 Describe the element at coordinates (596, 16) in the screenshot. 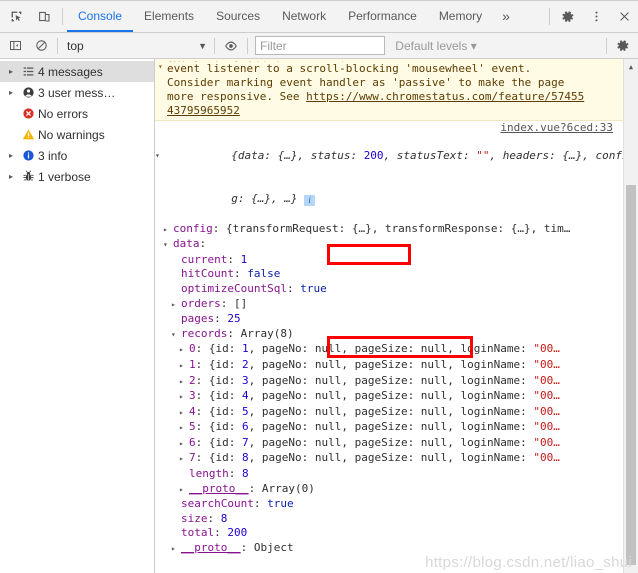

I see `kebab-menu-icon` at that location.